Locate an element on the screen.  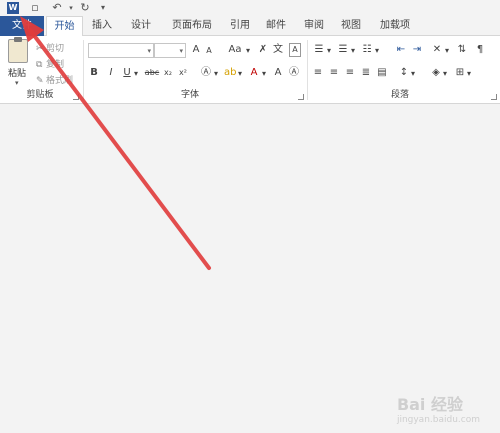
word-app-icon: W is located at coordinates (13, 8).